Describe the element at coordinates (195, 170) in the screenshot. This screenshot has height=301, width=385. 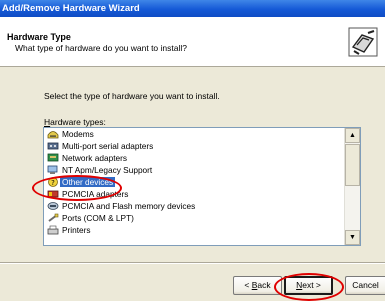
I see `list-item-nt-apm-legacy: NT Apm/Legacy Support` at that location.